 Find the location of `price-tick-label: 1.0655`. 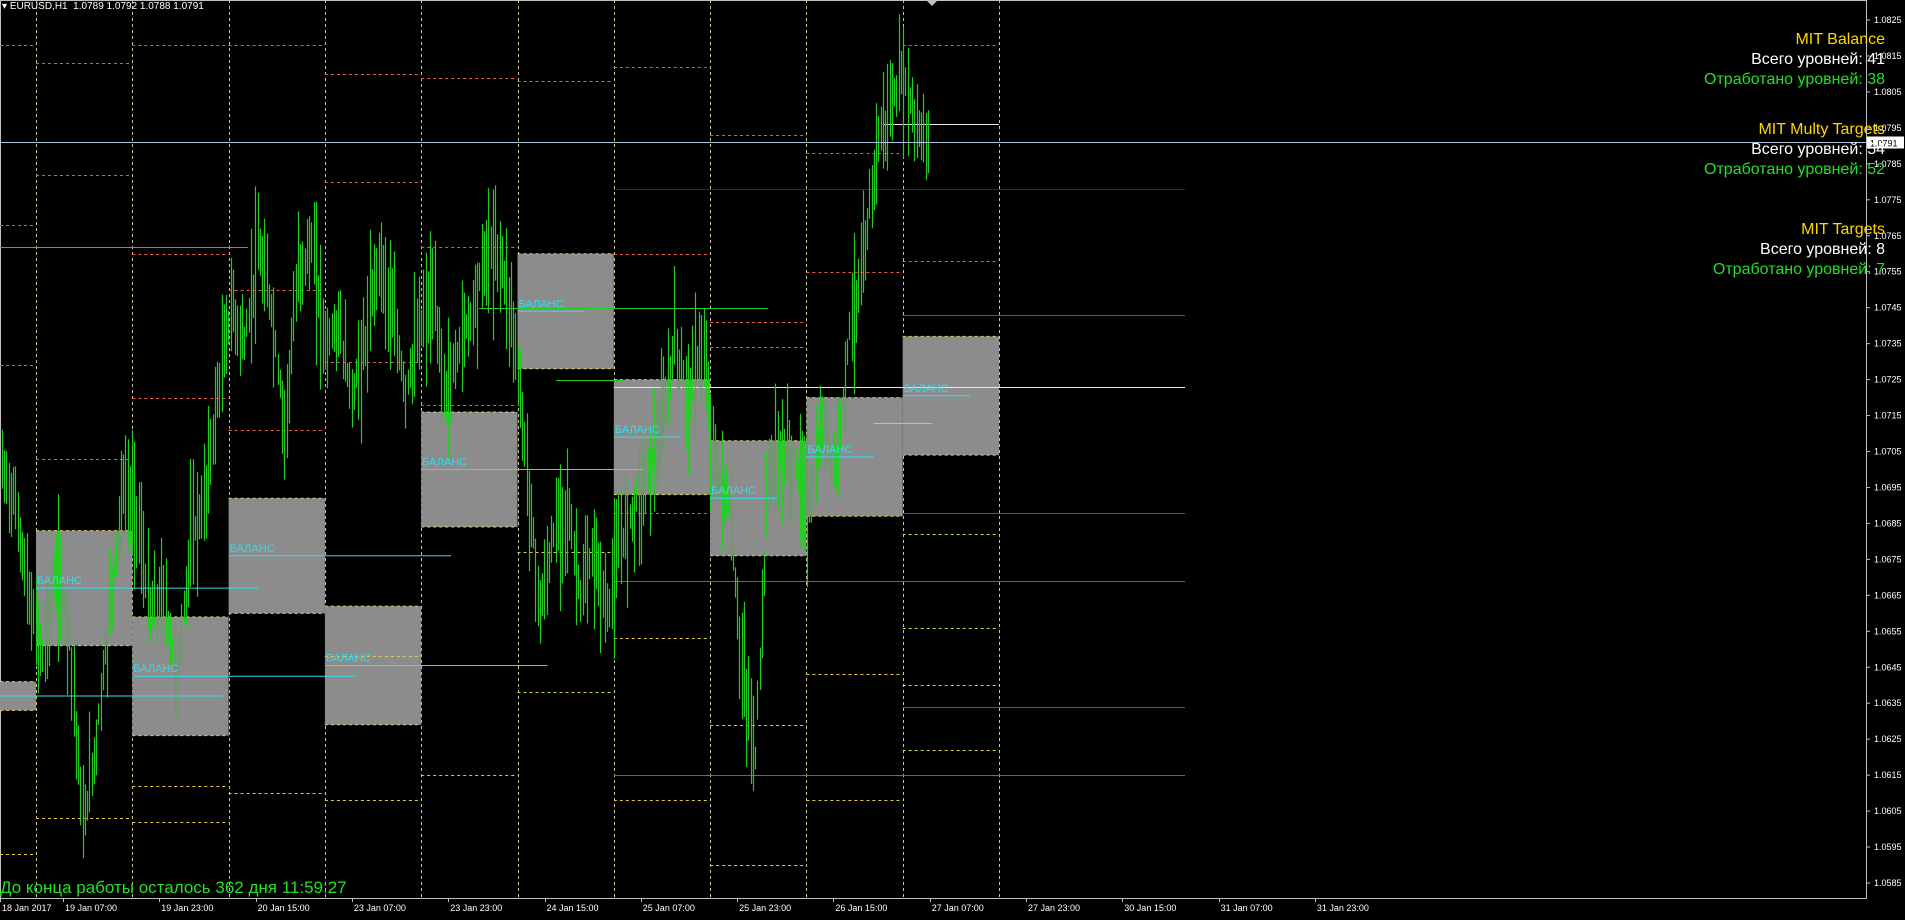

price-tick-label: 1.0655 is located at coordinates (1888, 631).